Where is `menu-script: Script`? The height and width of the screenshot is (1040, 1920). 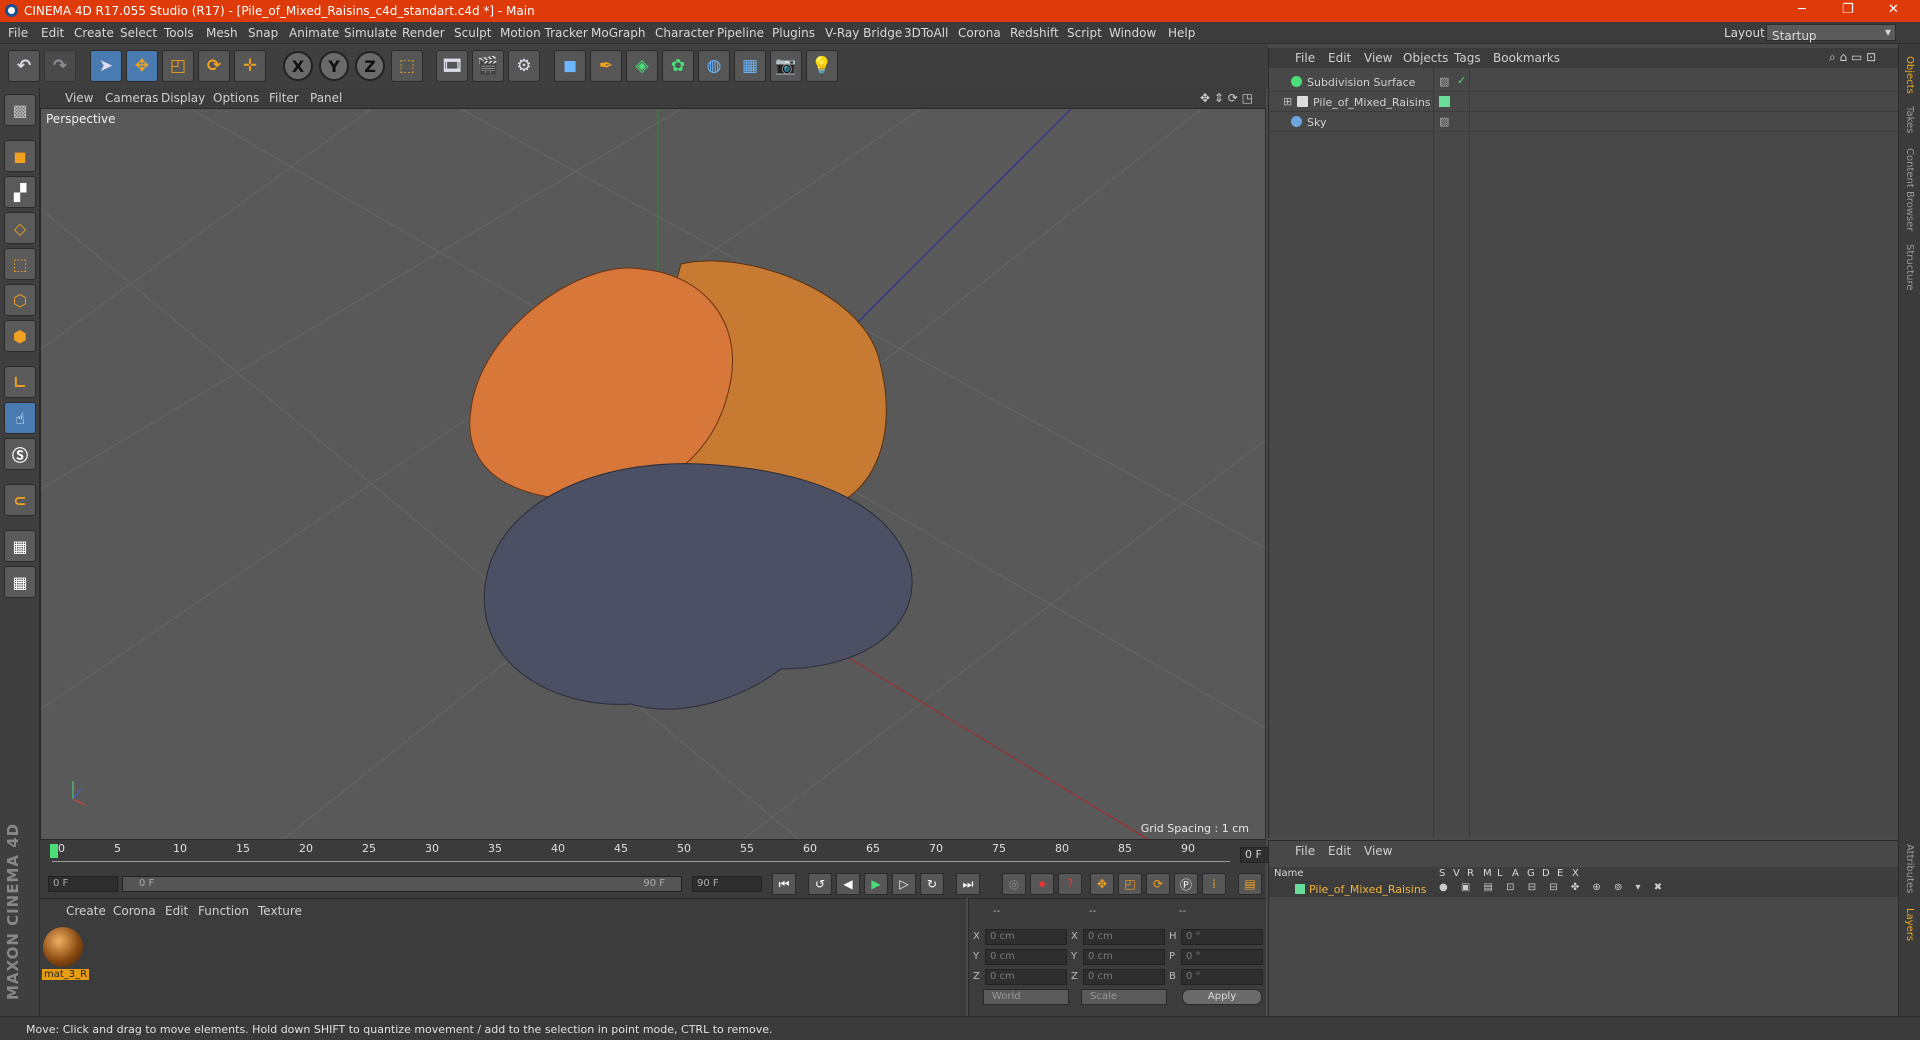 menu-script: Script is located at coordinates (1084, 33).